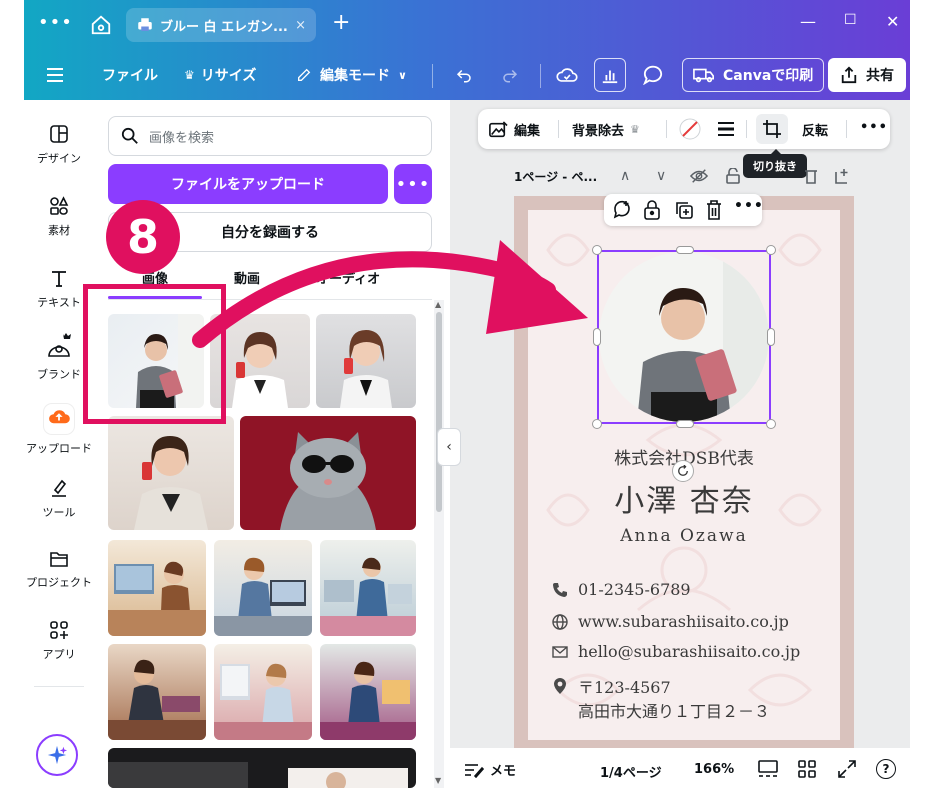 The image size is (940, 788). I want to click on edit-mode-label: 編集モード, so click(355, 76).